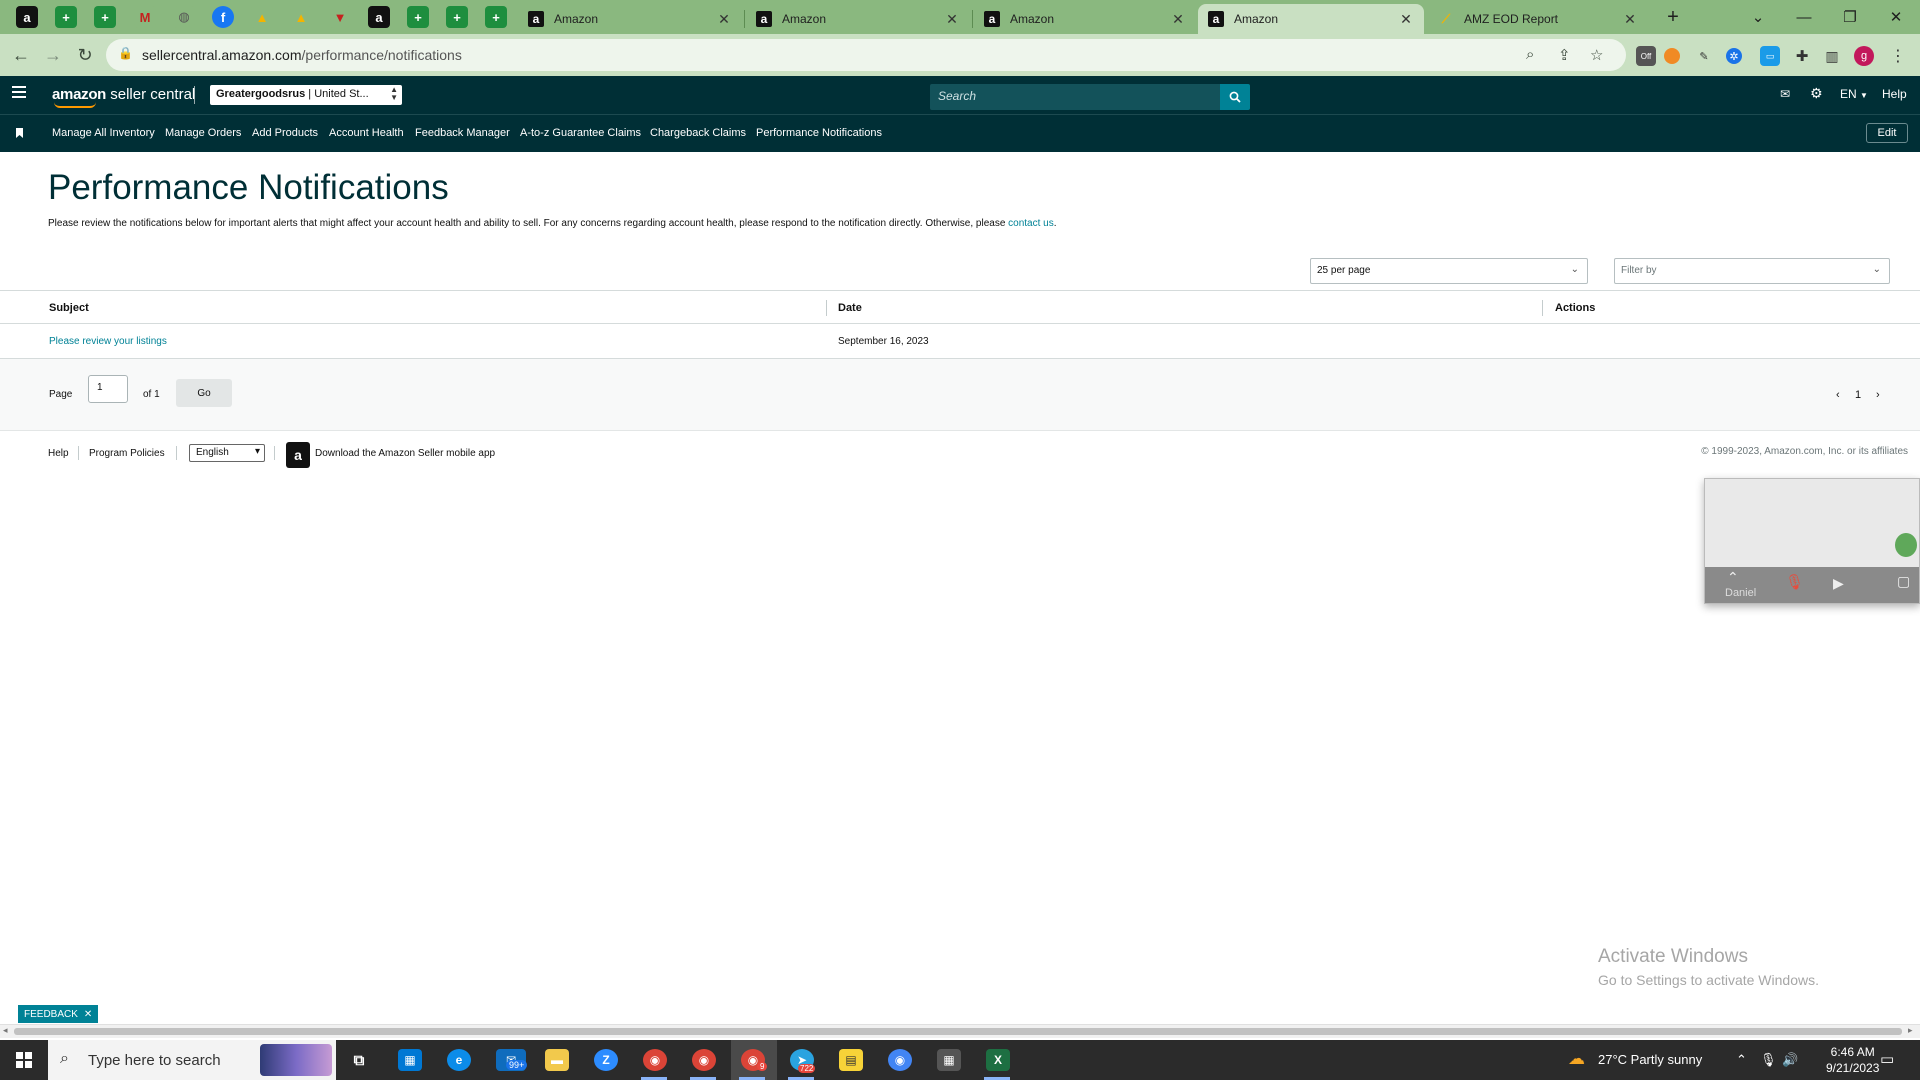 The width and height of the screenshot is (1920, 1080). Describe the element at coordinates (1854, 94) in the screenshot. I see `language-selector: EN ▼` at that location.